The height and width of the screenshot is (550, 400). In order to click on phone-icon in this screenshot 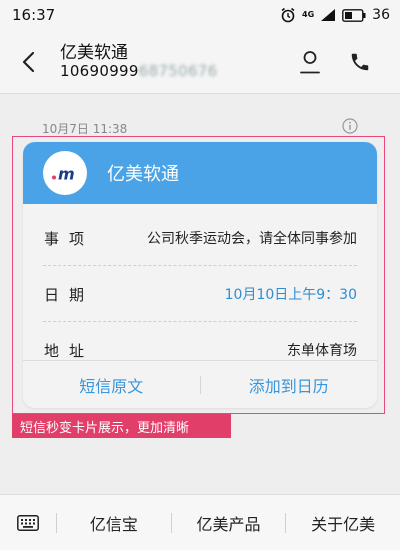, I will do `click(360, 62)`.